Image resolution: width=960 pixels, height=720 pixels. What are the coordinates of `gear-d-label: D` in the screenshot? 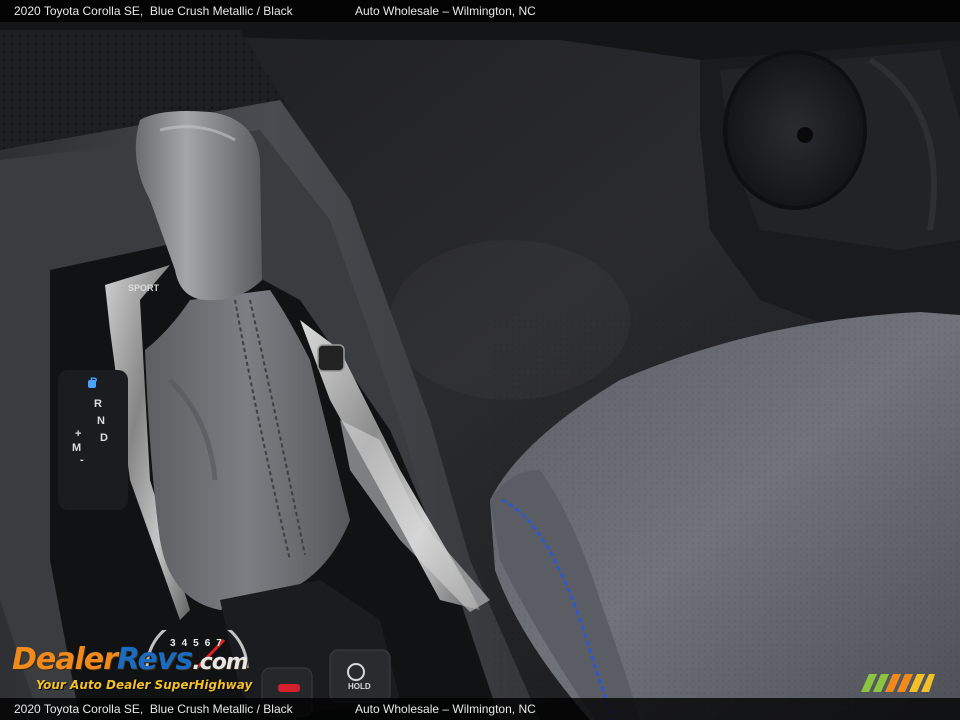 It's located at (104, 438).